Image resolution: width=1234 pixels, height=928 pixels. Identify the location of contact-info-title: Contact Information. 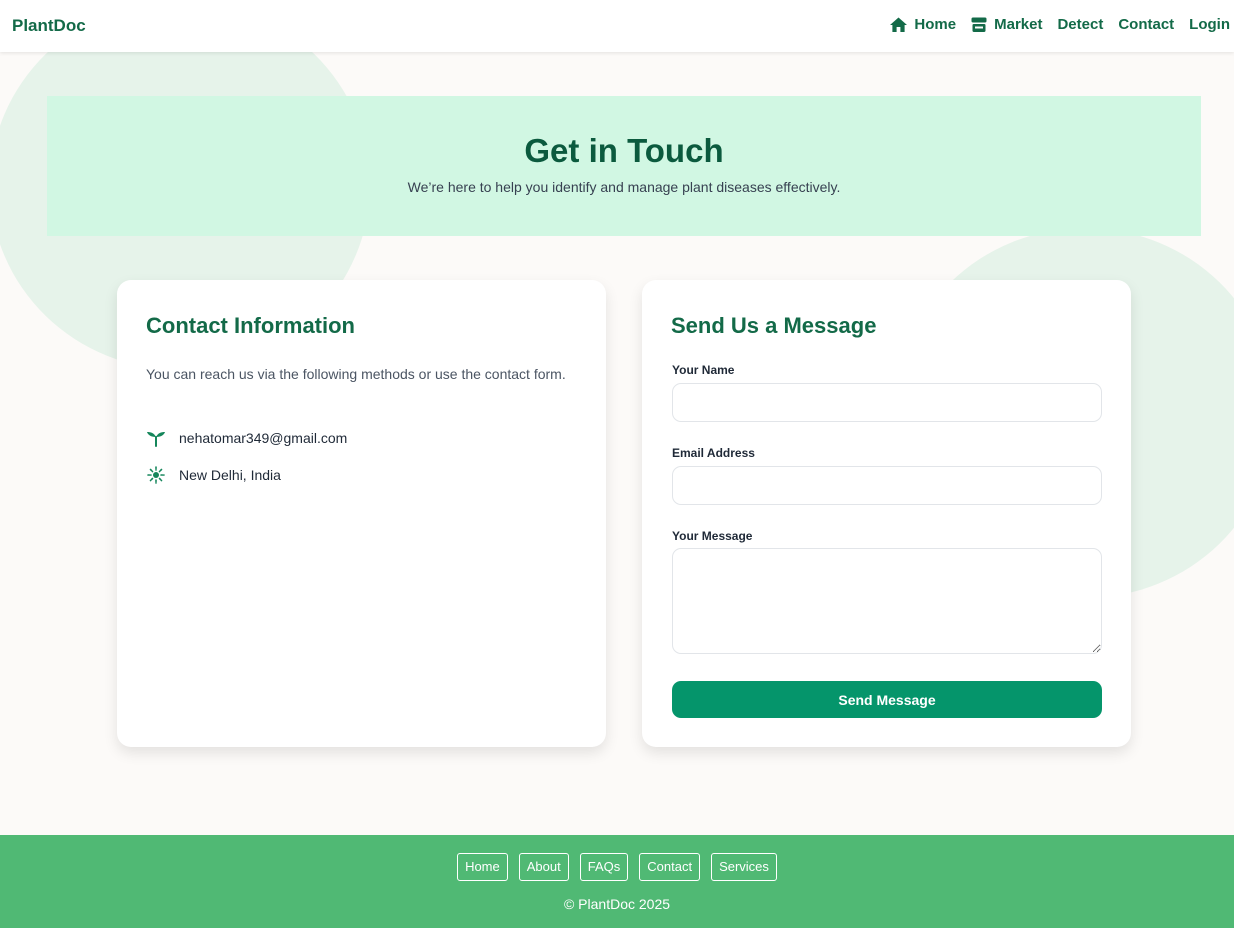
(250, 325).